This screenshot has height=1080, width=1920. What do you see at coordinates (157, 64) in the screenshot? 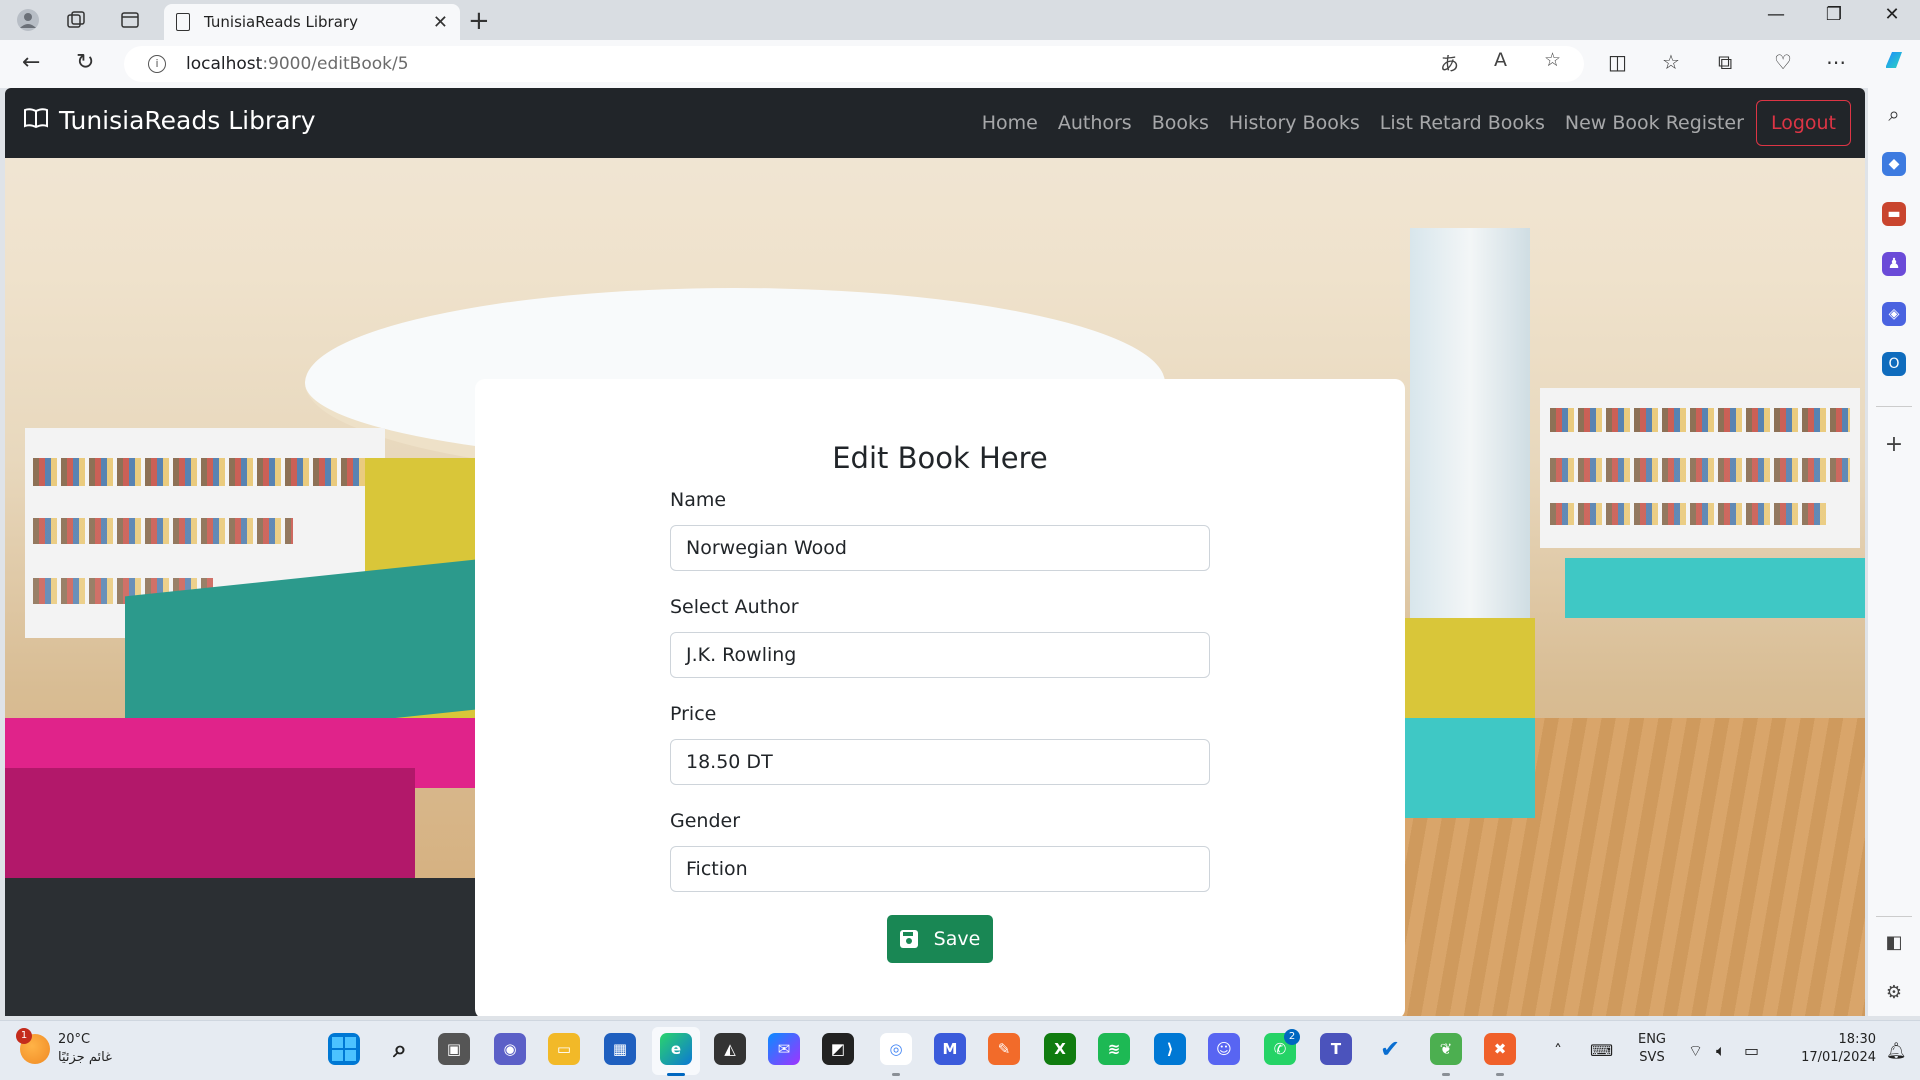
I see `site-info-icon: i` at bounding box center [157, 64].